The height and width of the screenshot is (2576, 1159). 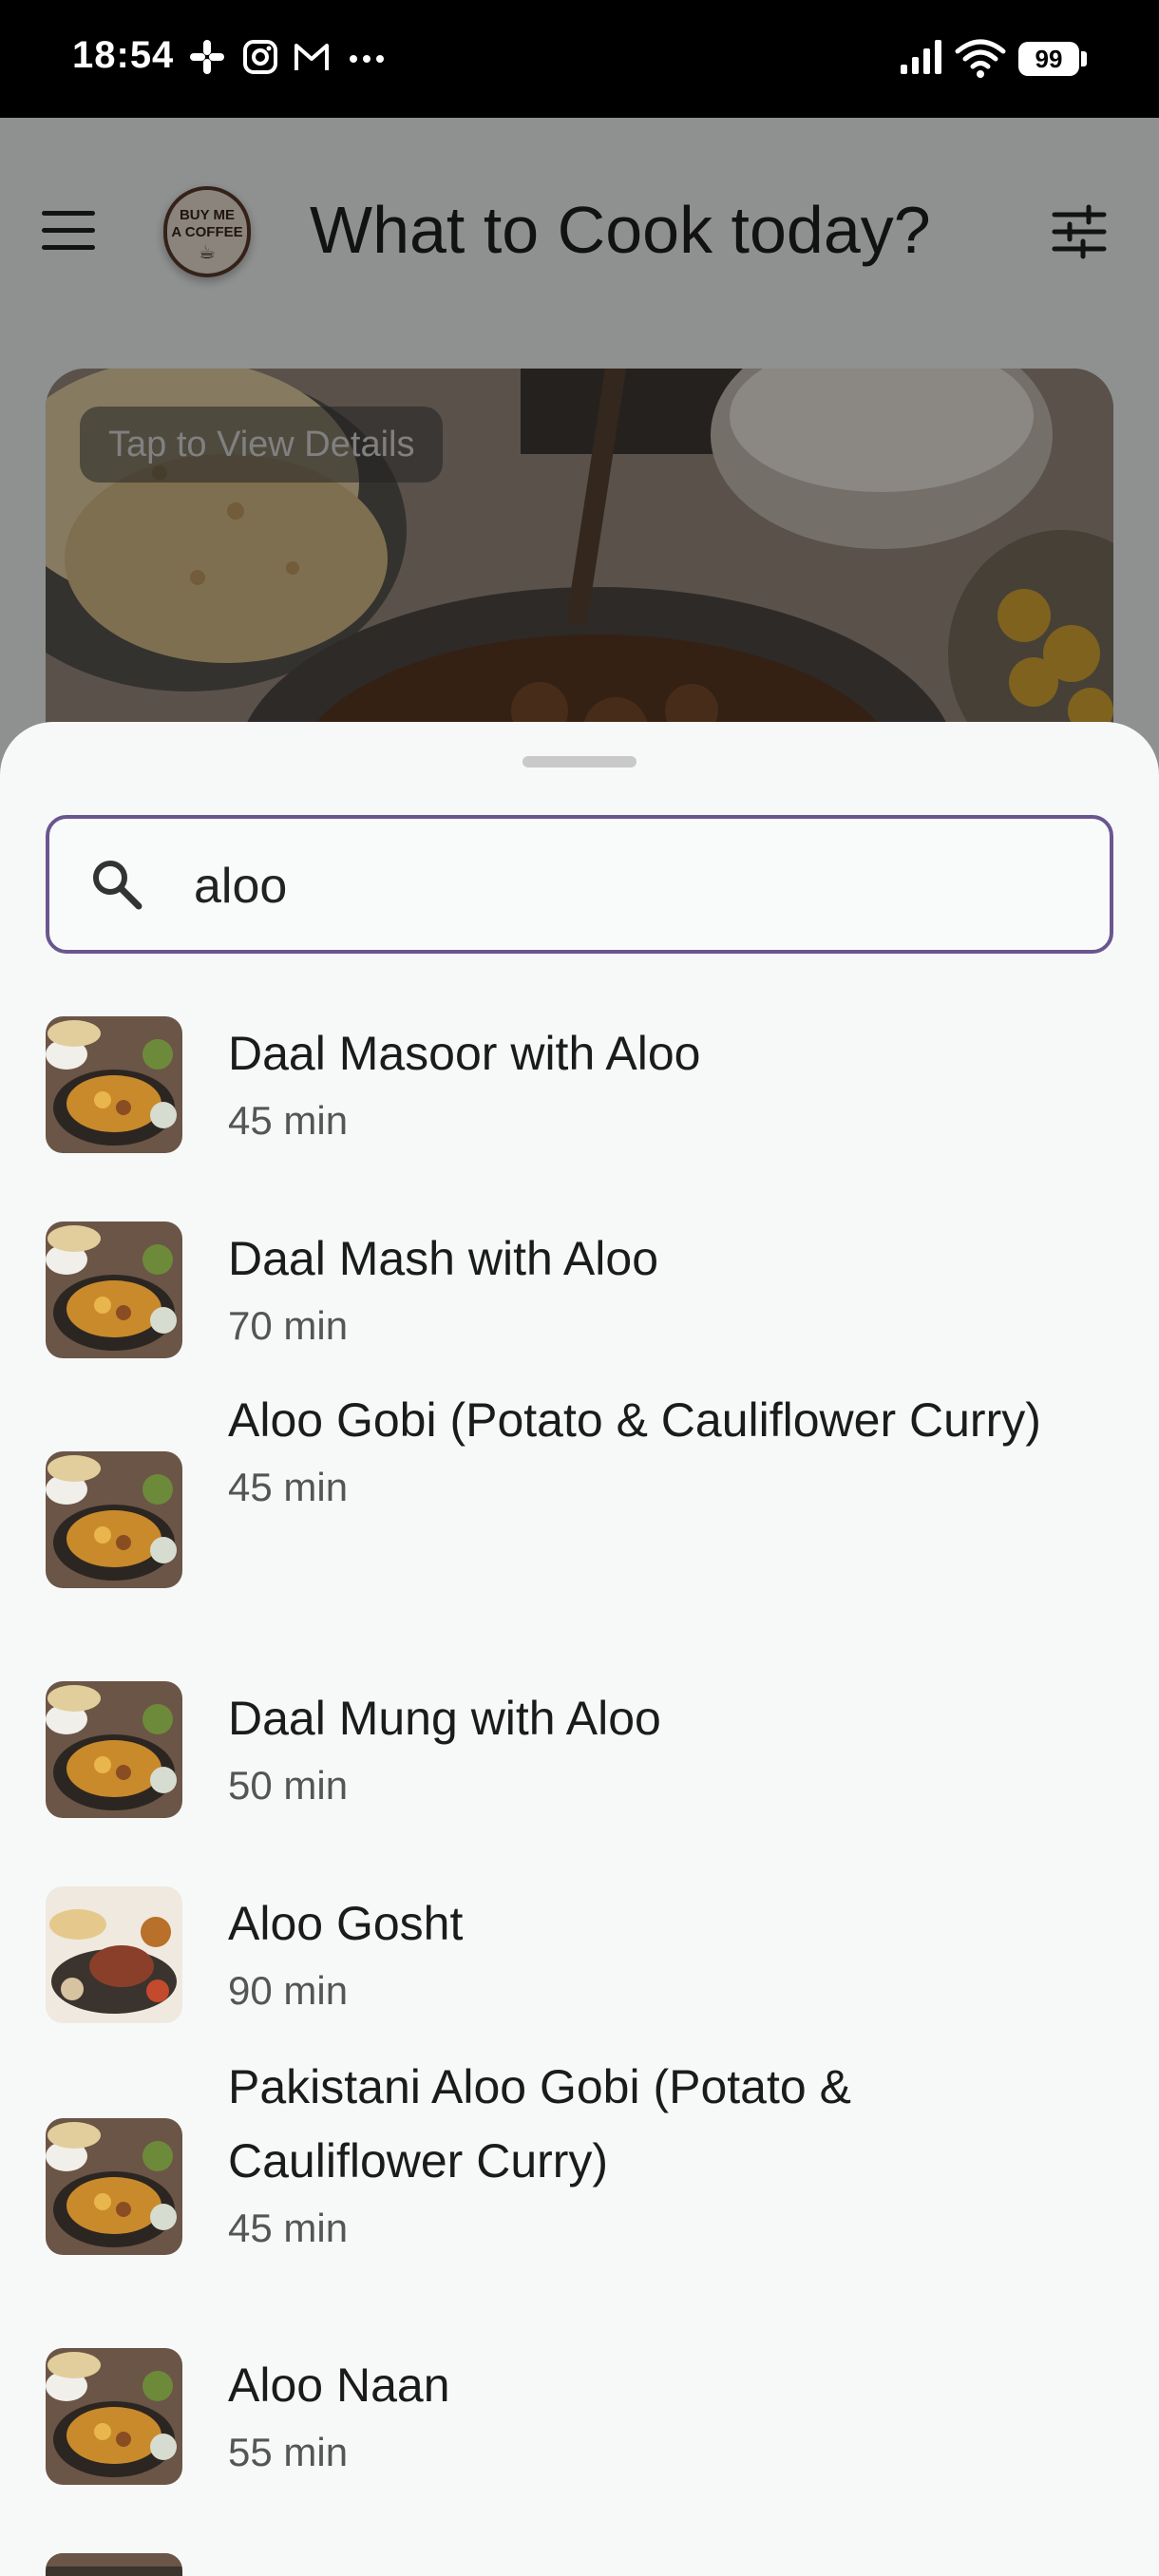 What do you see at coordinates (123, 55) in the screenshot?
I see `status-time: 18:54` at bounding box center [123, 55].